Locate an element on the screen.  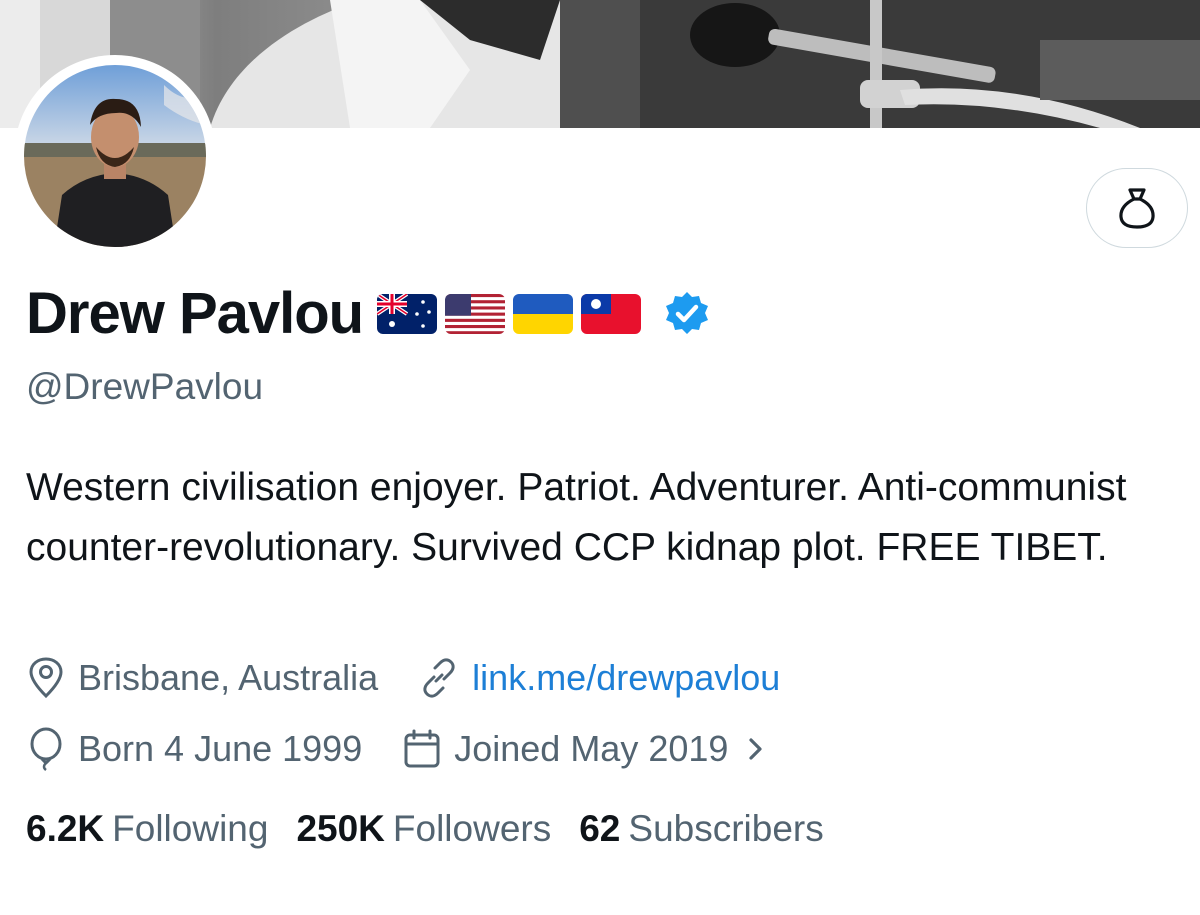
money-bag-icon is located at coordinates (1137, 208).